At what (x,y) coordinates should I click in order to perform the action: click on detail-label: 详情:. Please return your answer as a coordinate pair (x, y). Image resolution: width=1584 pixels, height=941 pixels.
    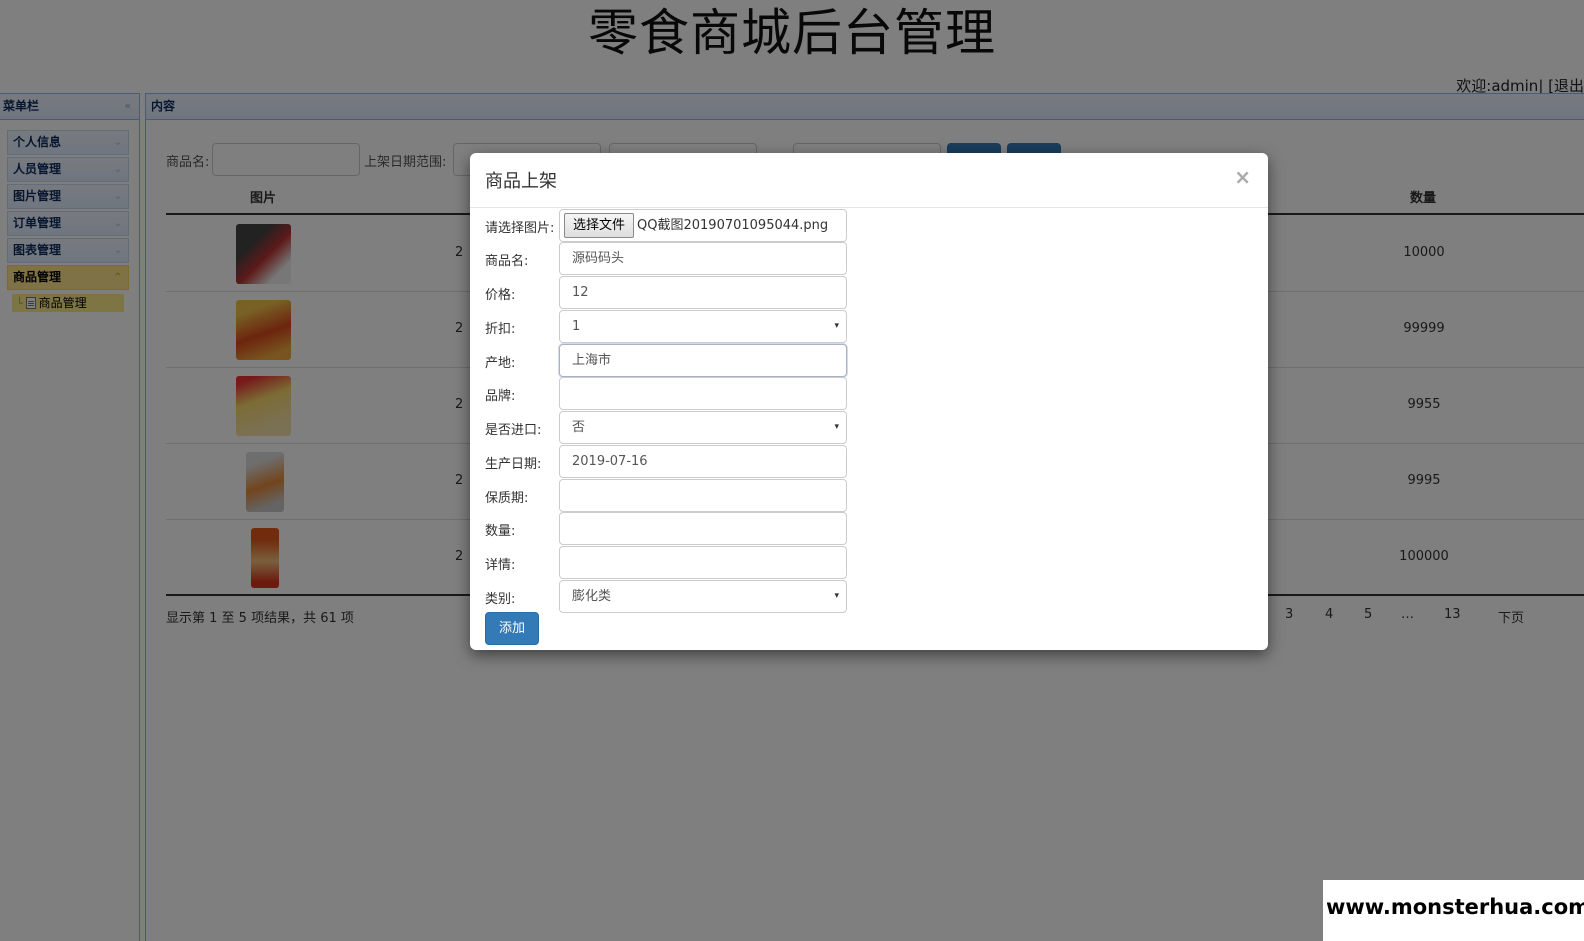
    Looking at the image, I should click on (500, 565).